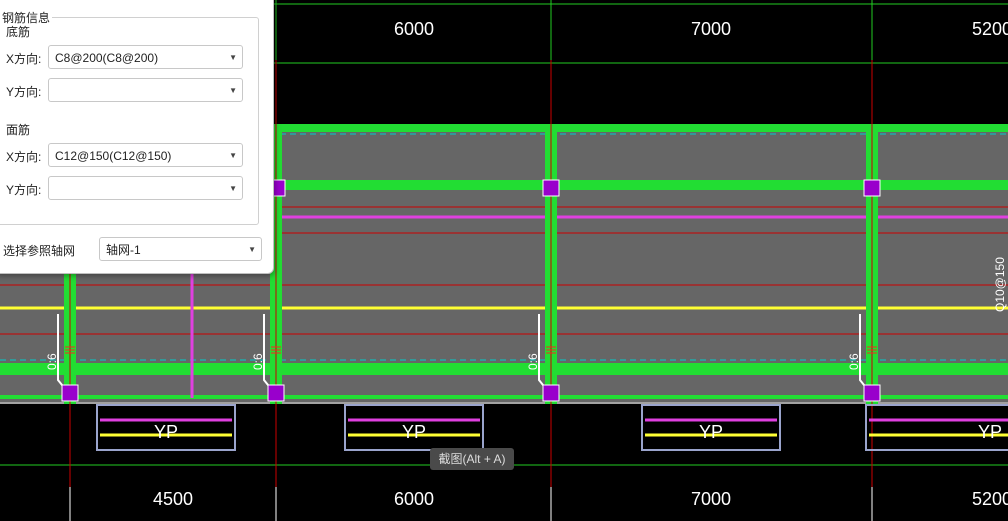  I want to click on bottom-x-value: C8@200(C8@200), so click(107, 58).